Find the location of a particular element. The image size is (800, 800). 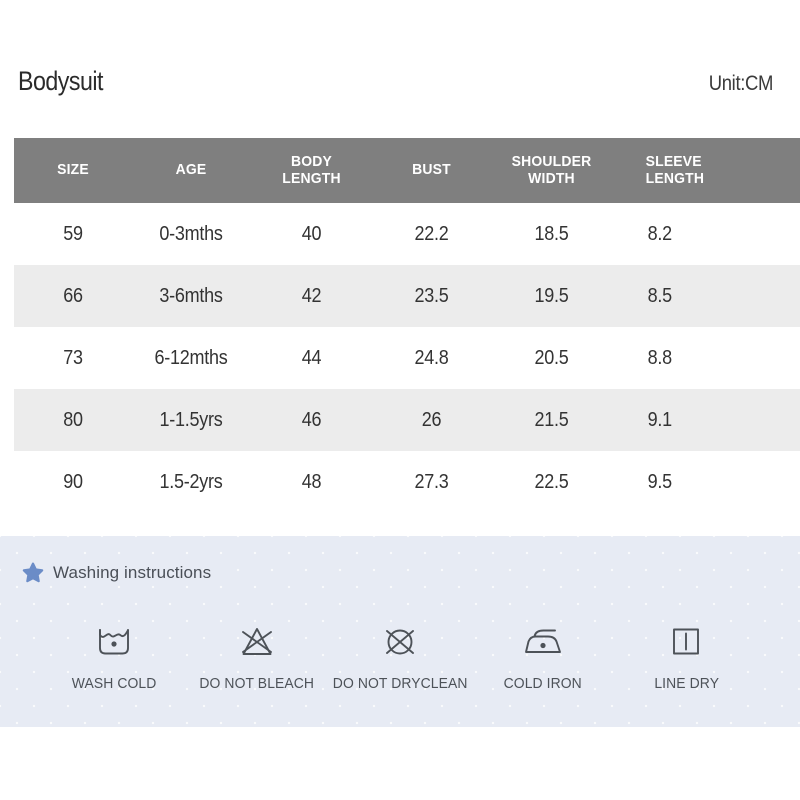

care-symbol-caption: DO NOT DRYCLEAN is located at coordinates (400, 684).